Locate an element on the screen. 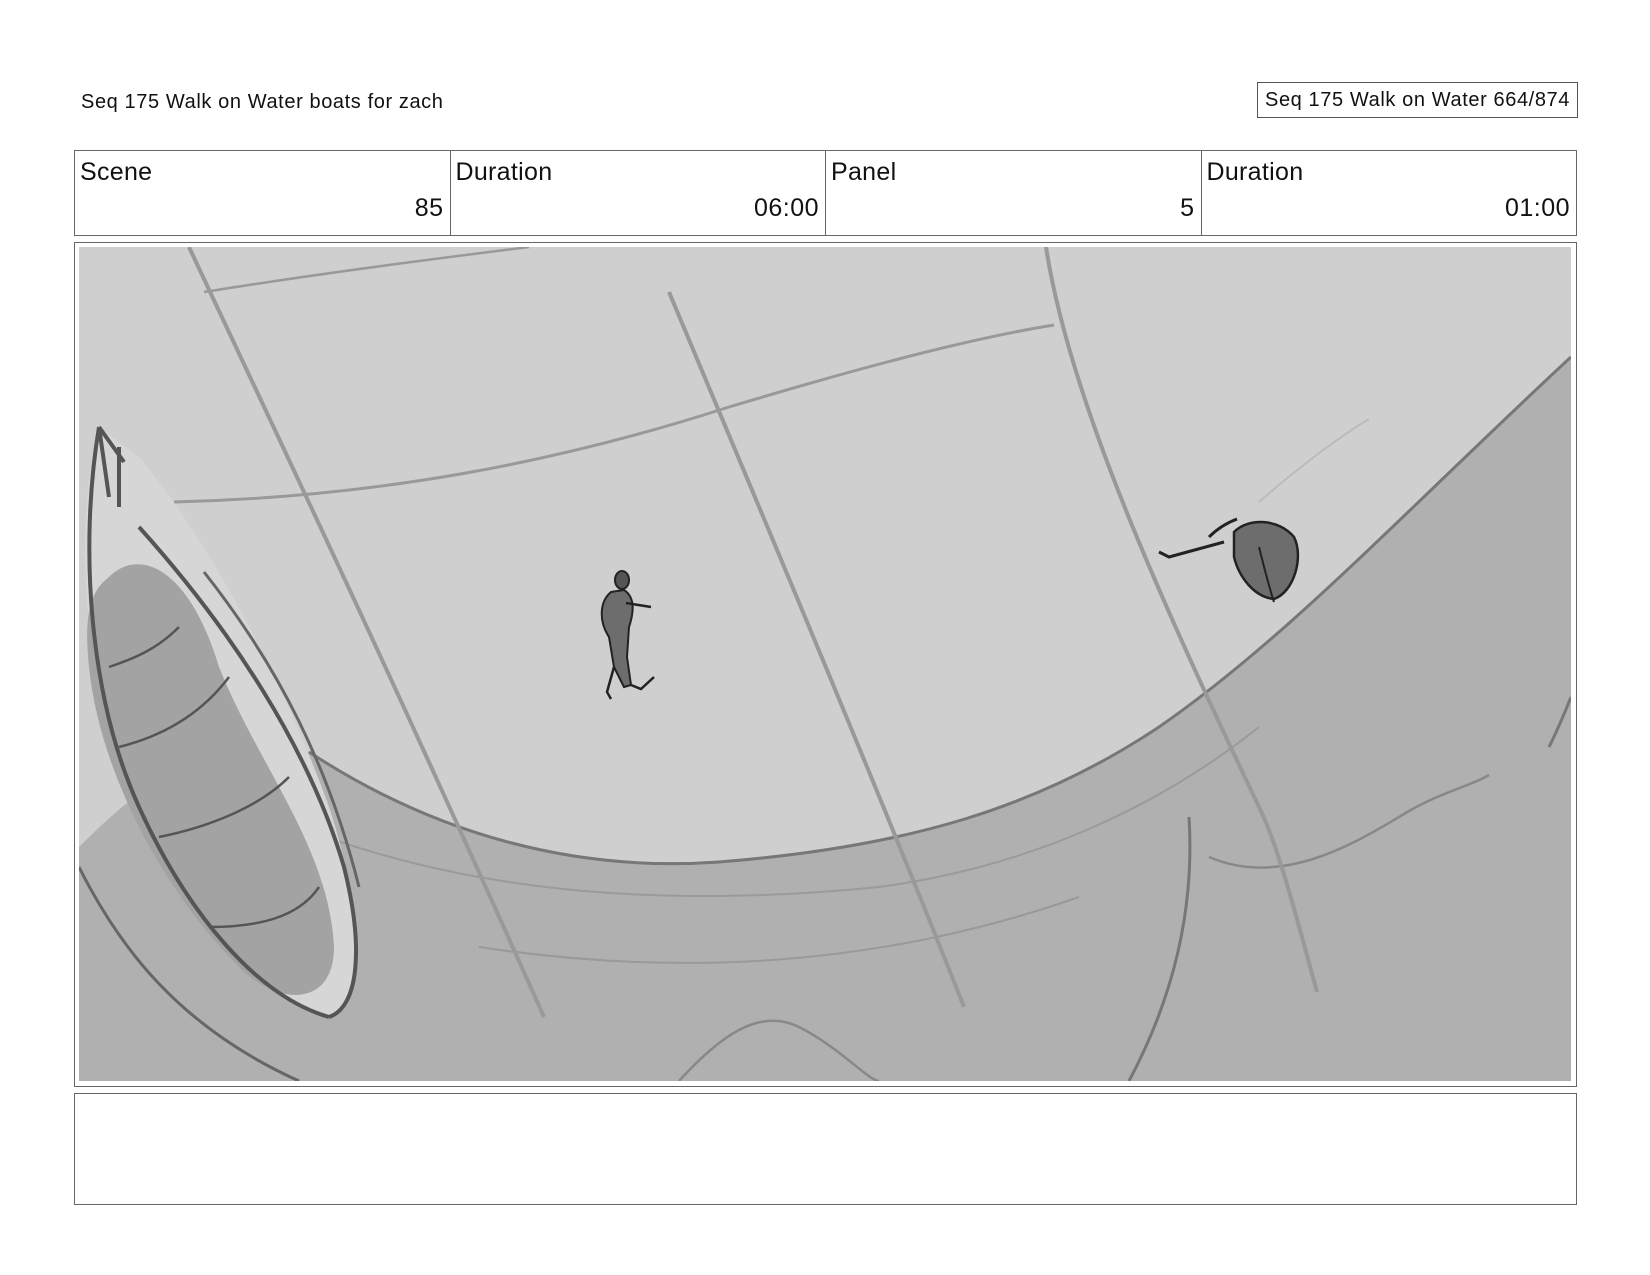 The height and width of the screenshot is (1275, 1650). scene-duration-label: Duration is located at coordinates (504, 172).